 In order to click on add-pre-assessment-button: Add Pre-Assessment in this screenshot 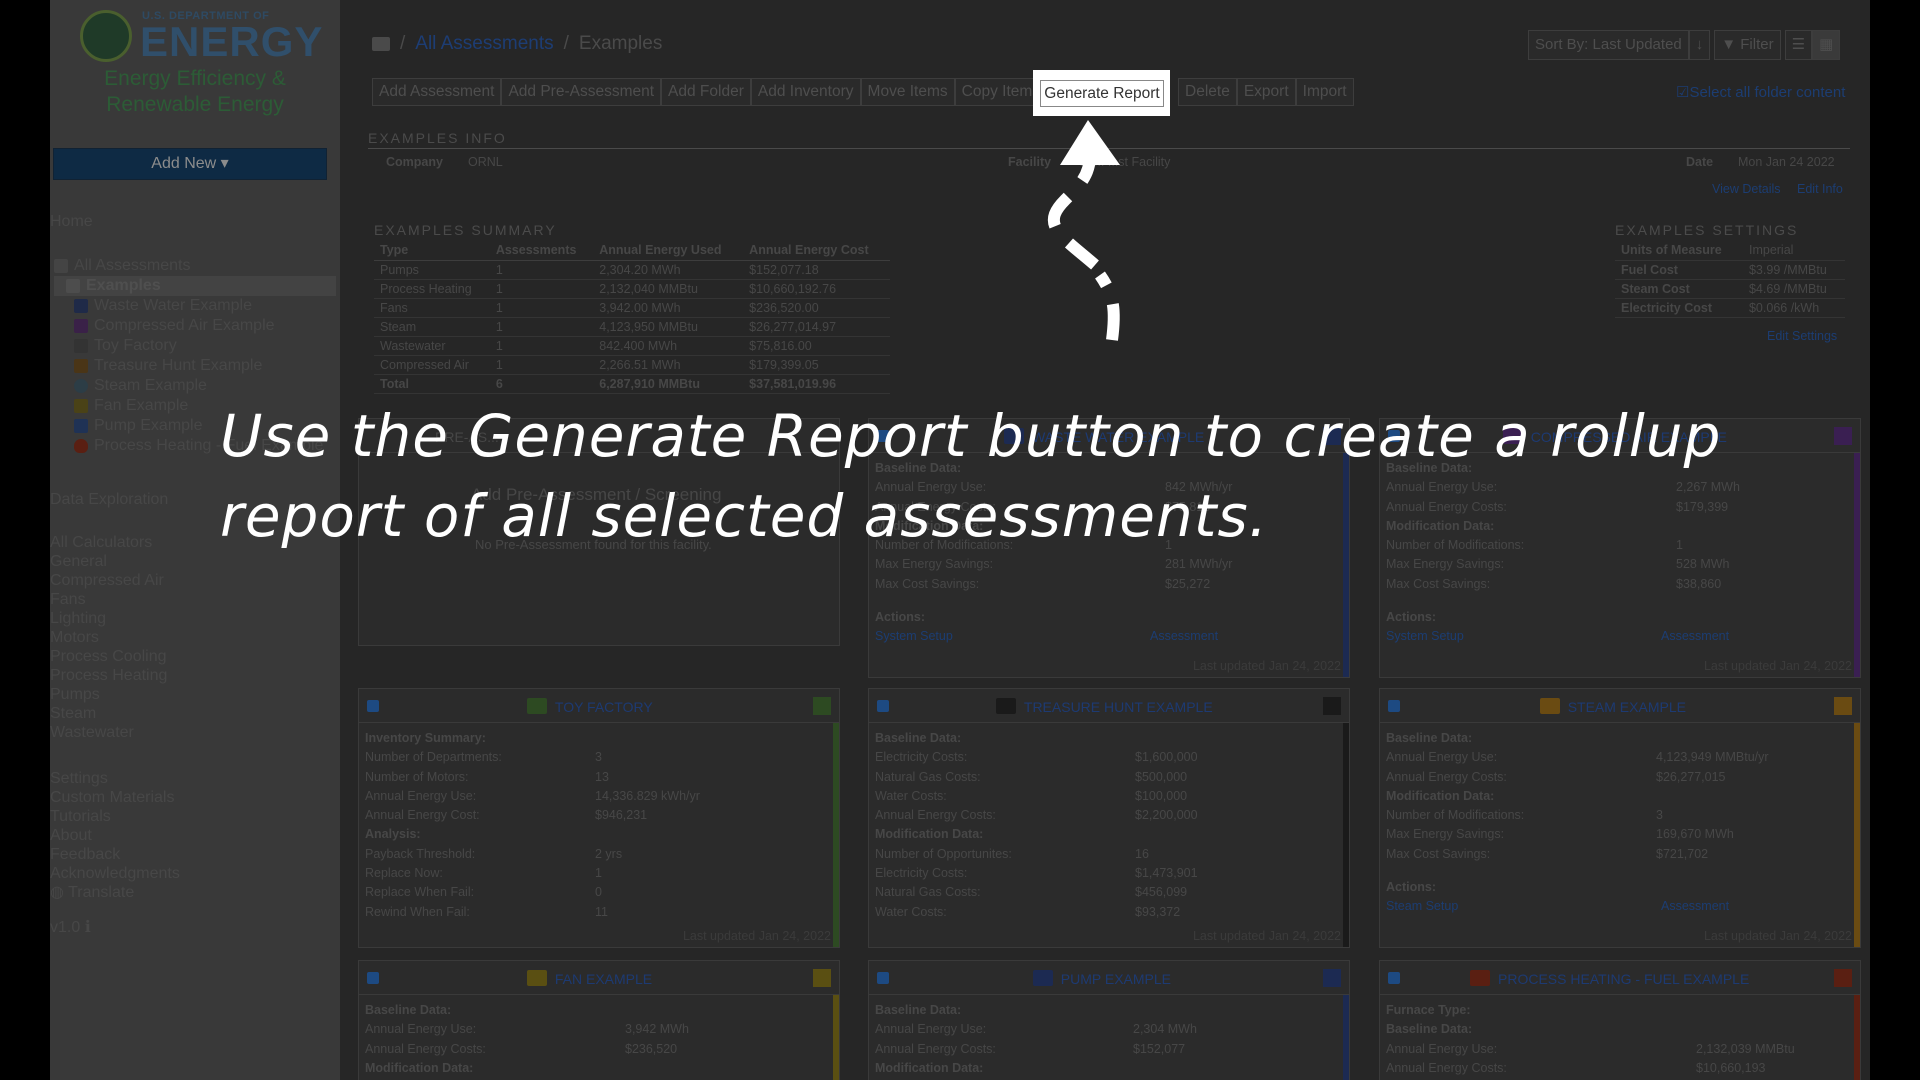, I will do `click(581, 92)`.